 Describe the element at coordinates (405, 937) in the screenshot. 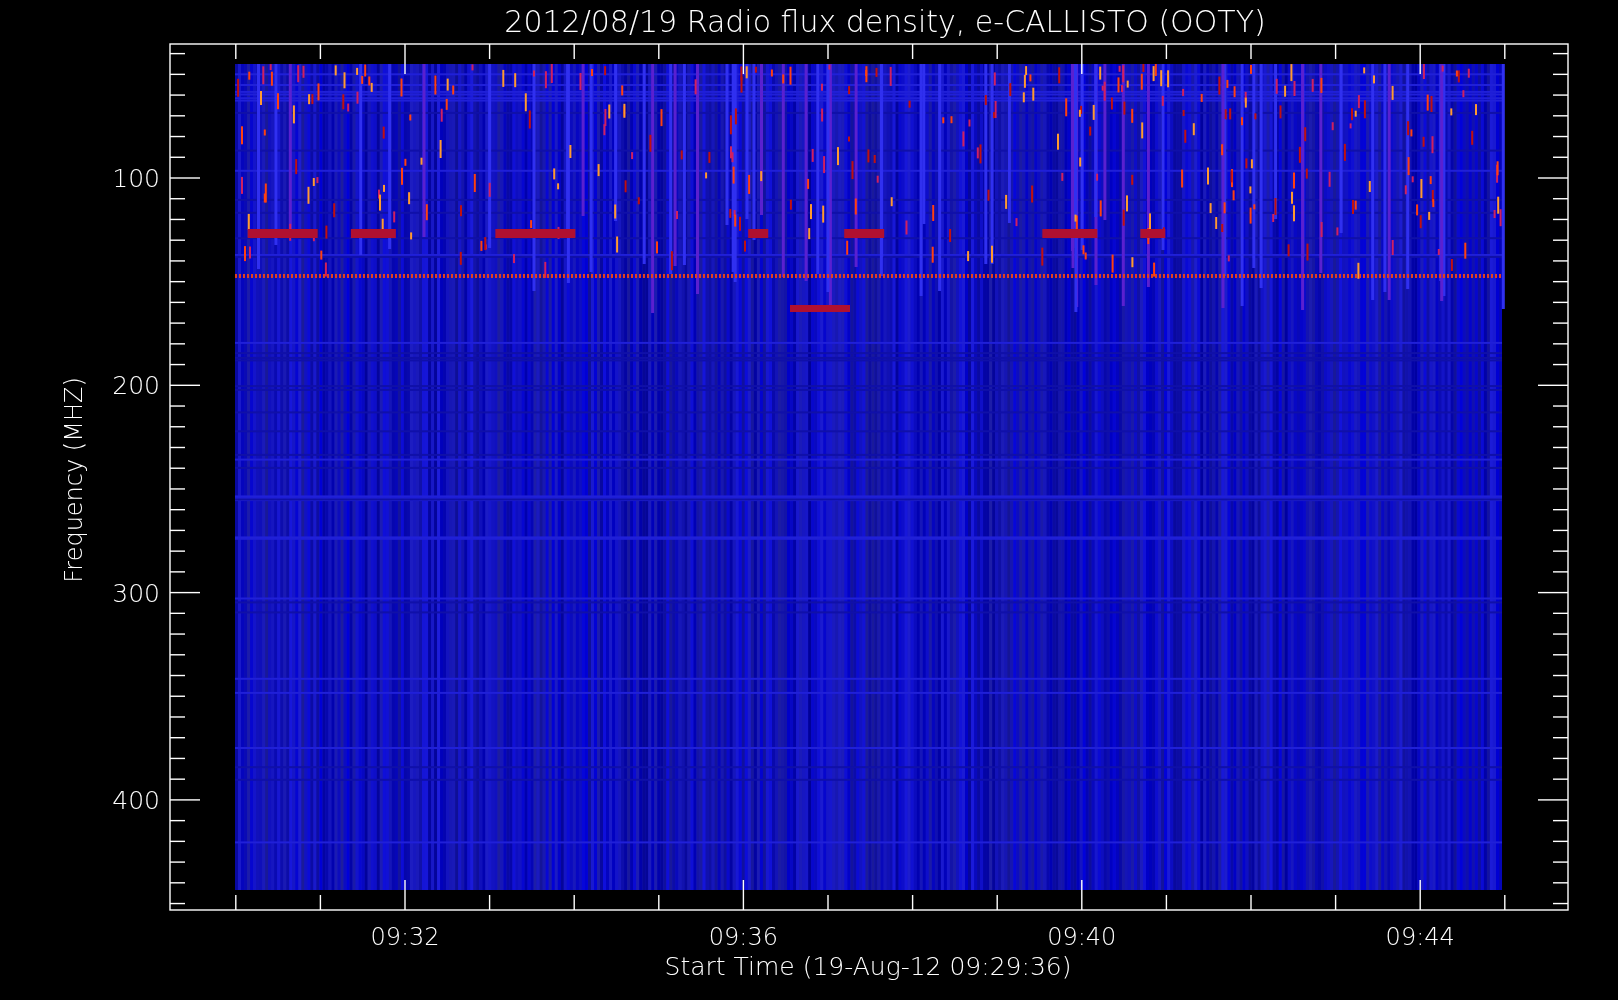

I see `x-tick-label: 09:32` at that location.